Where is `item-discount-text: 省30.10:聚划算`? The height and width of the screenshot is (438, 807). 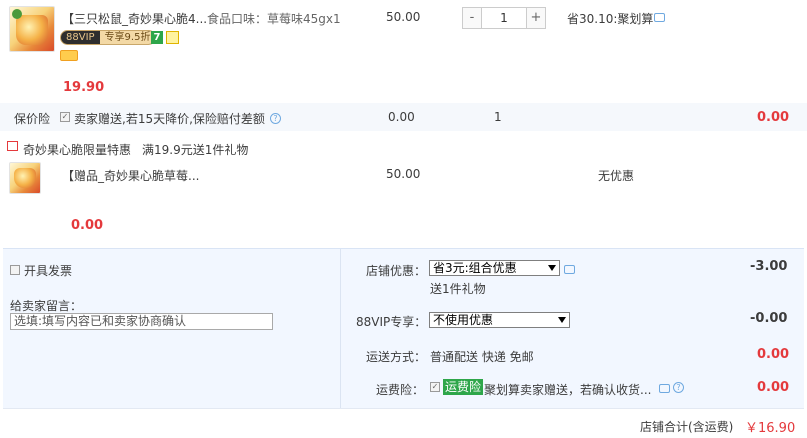
item-discount-text: 省30.10:聚划算 is located at coordinates (610, 19).